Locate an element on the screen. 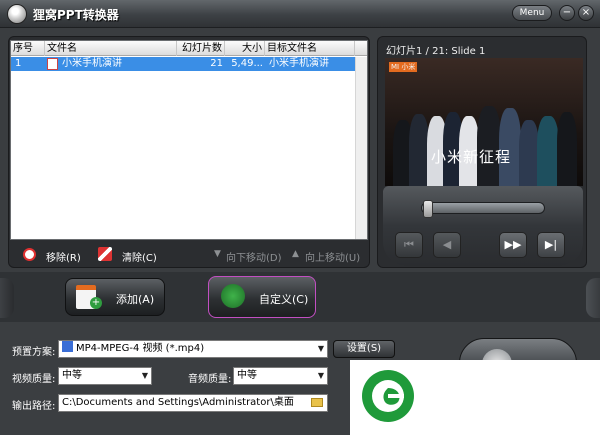 This screenshot has width=600, height=435. header-index: 序号 is located at coordinates (28, 48).